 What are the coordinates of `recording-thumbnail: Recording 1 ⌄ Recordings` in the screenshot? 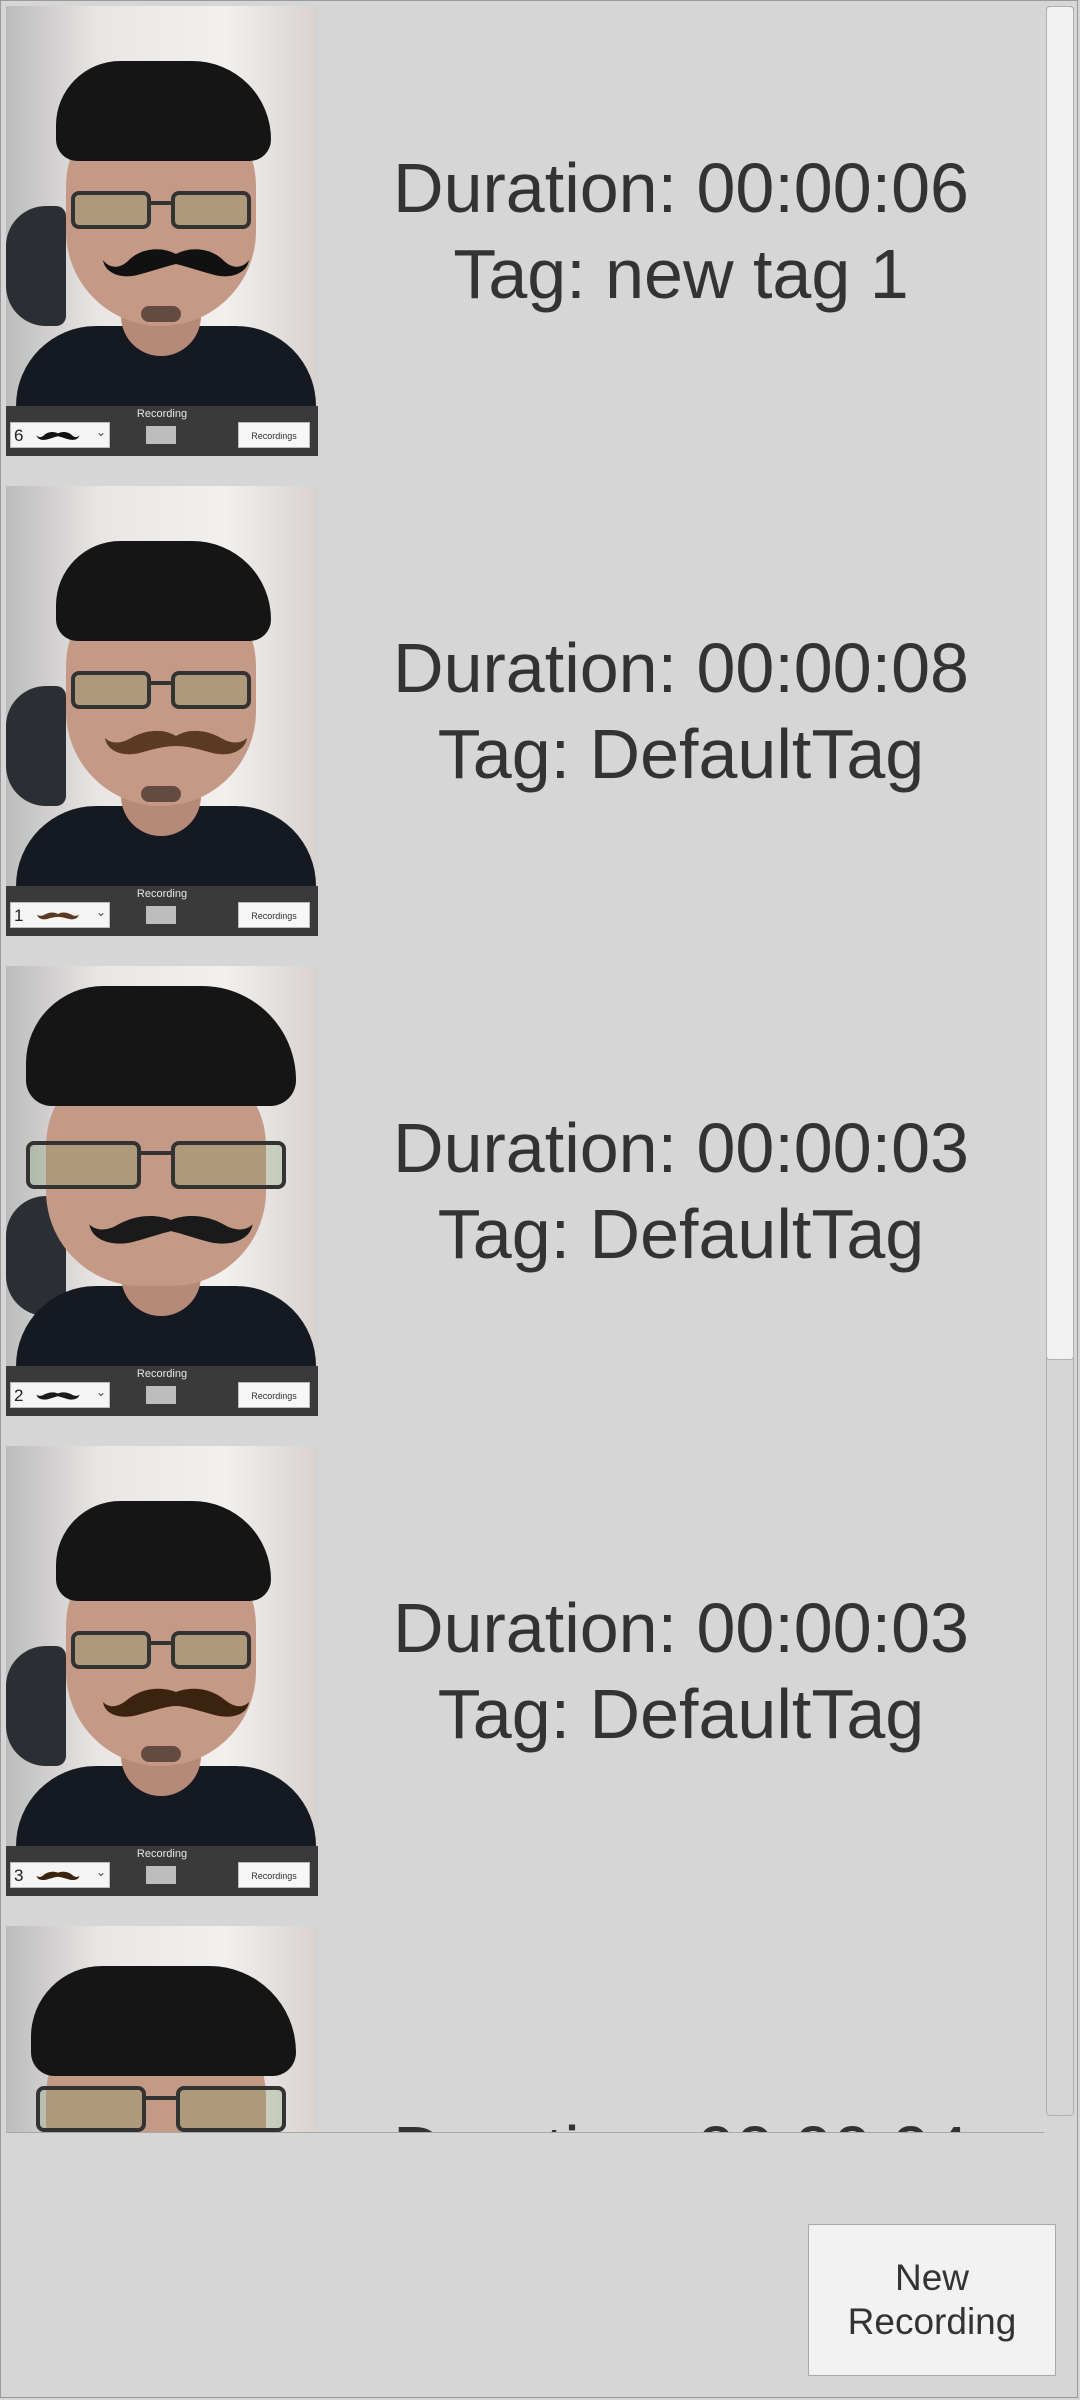 It's located at (162, 711).